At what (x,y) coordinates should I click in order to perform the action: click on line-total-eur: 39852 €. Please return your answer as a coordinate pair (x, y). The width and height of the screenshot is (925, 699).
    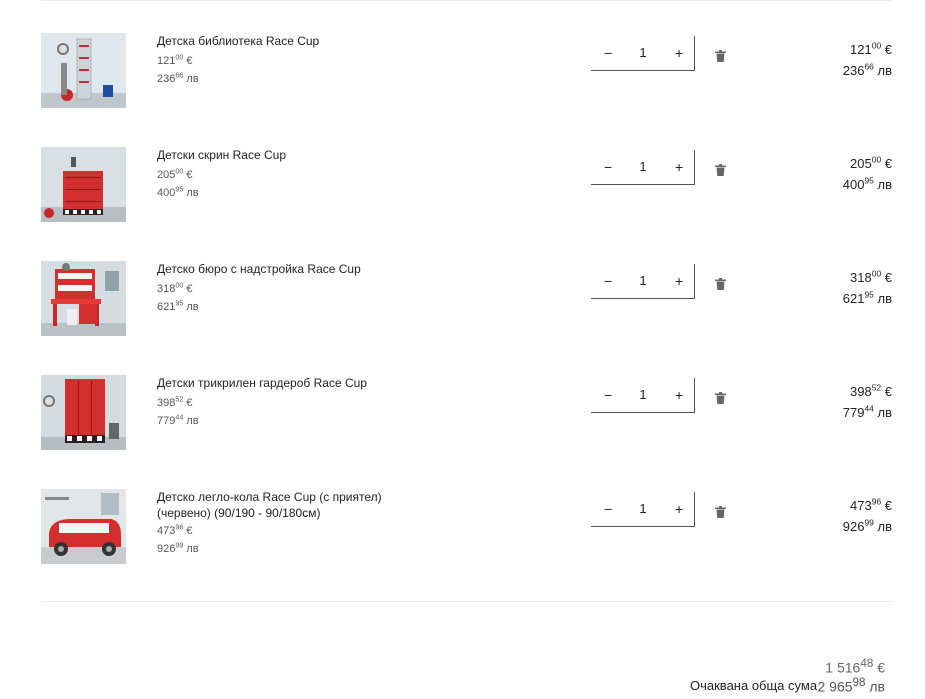
    Looking at the image, I should click on (871, 390).